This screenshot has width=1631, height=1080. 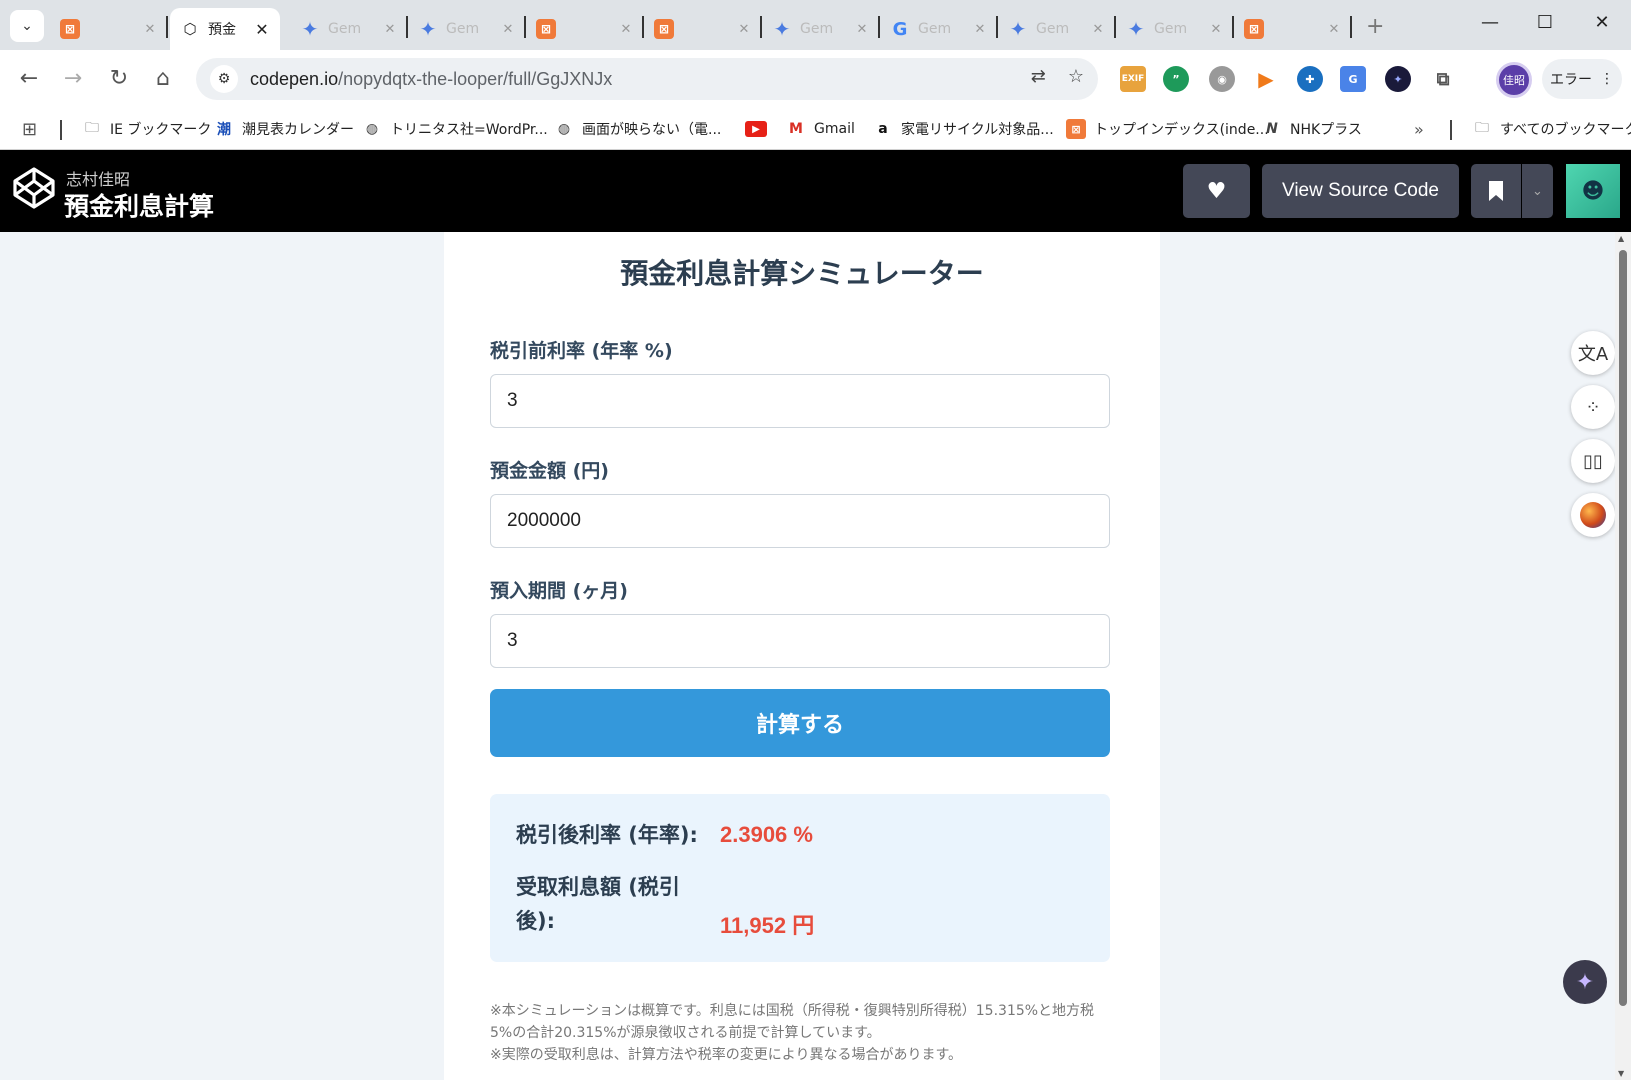 What do you see at coordinates (815, 191) in the screenshot?
I see `codepen-header: 志村佳昭 預金利息計算 ♥ View Source Code ⌄ ☻` at bounding box center [815, 191].